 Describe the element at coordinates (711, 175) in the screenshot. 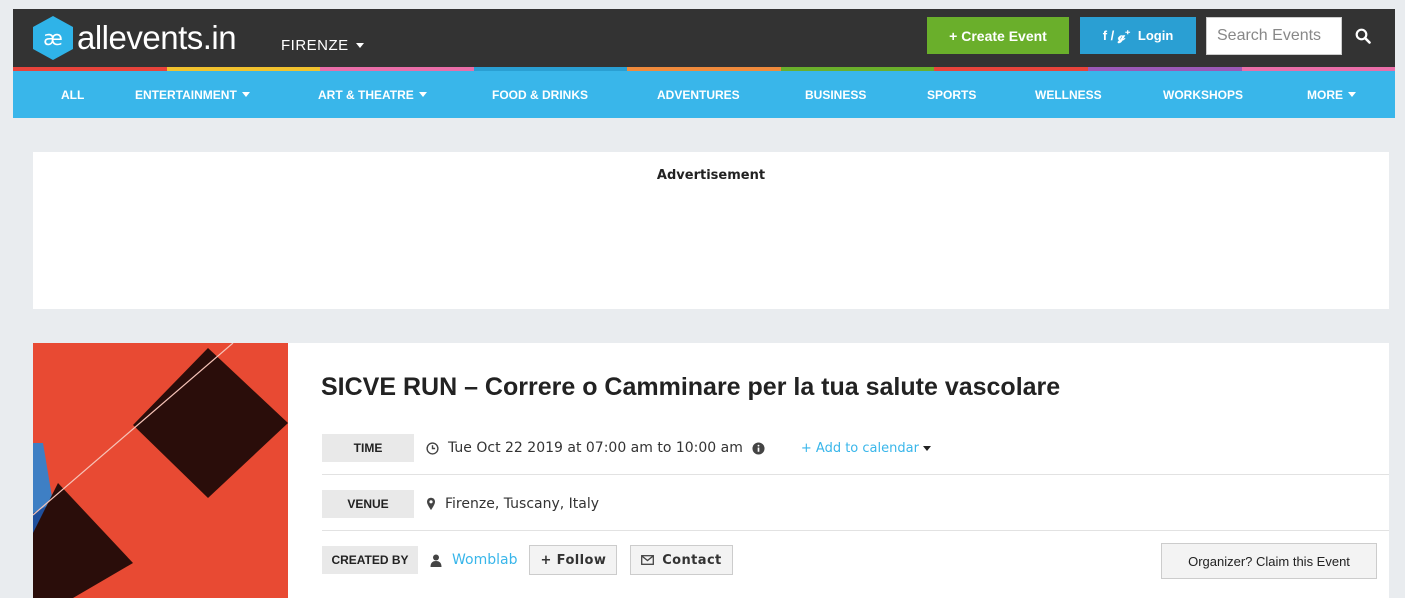

I see `advertisement-label: Advertisement` at that location.